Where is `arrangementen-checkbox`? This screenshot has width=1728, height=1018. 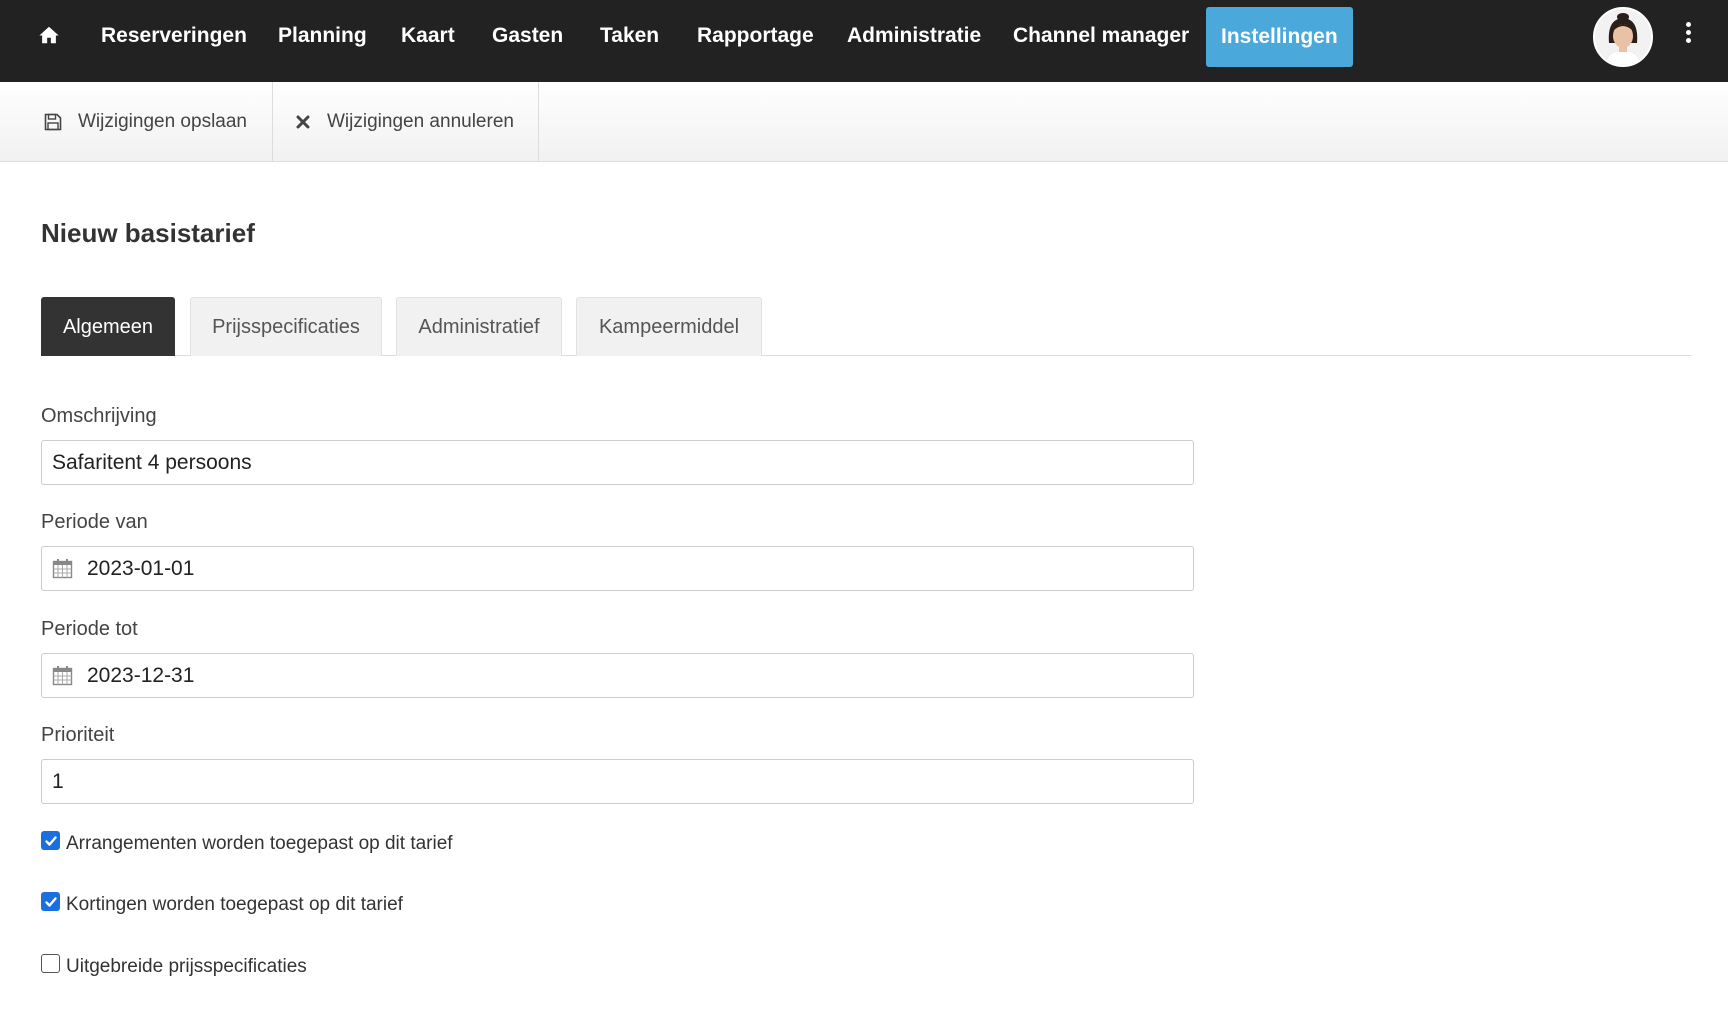 arrangementen-checkbox is located at coordinates (50, 840).